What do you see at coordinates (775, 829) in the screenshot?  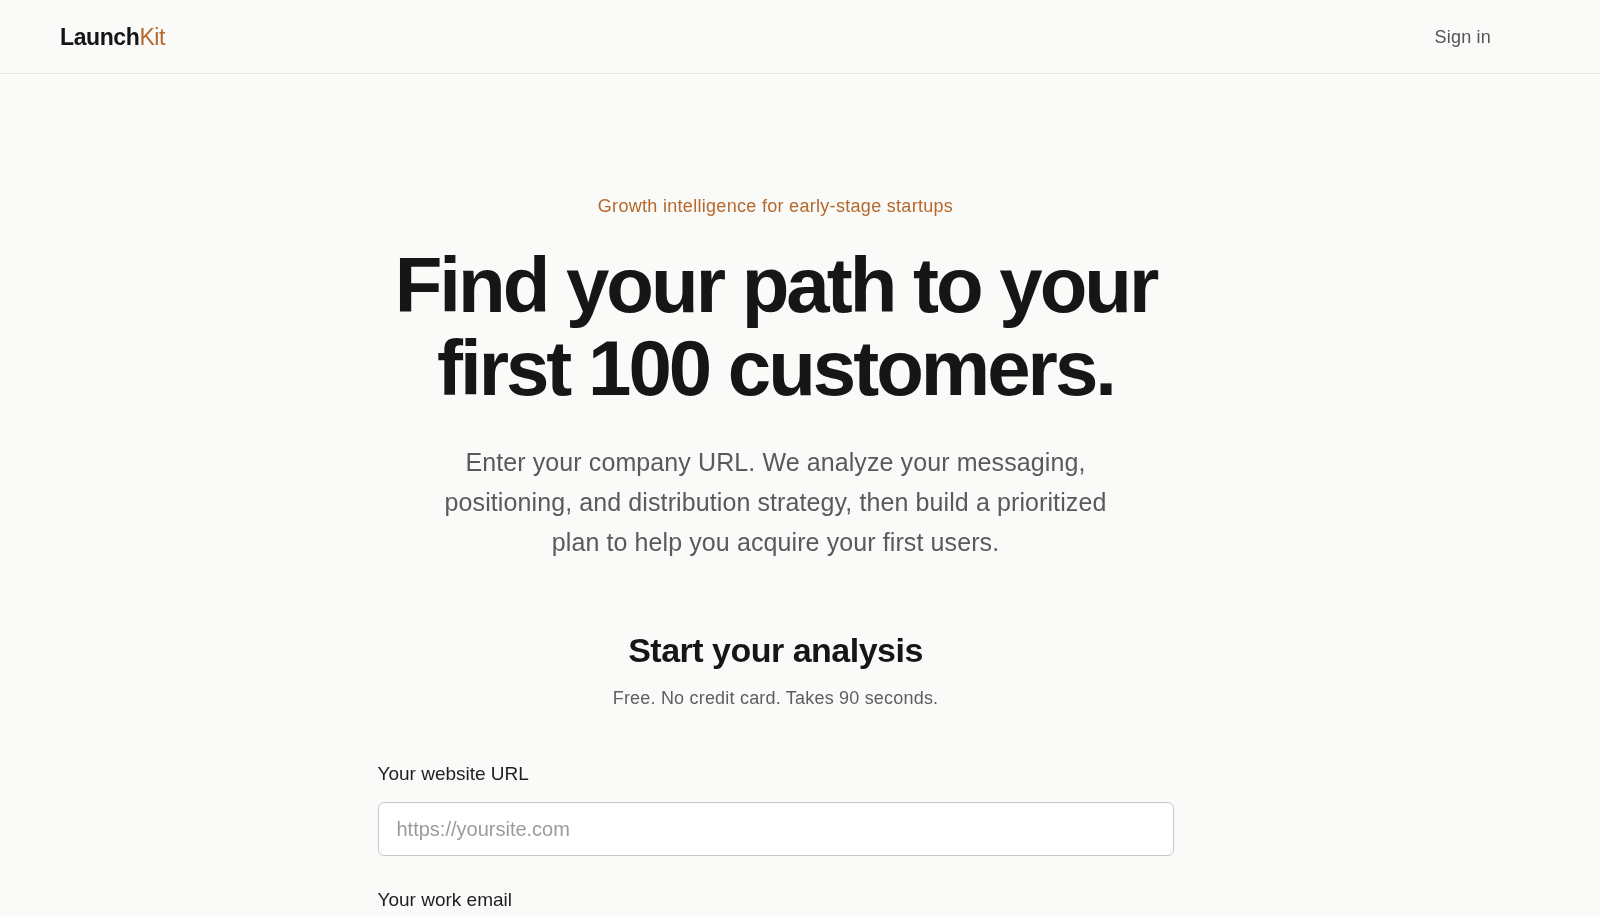 I see `input-field: https://yoursite.com` at bounding box center [775, 829].